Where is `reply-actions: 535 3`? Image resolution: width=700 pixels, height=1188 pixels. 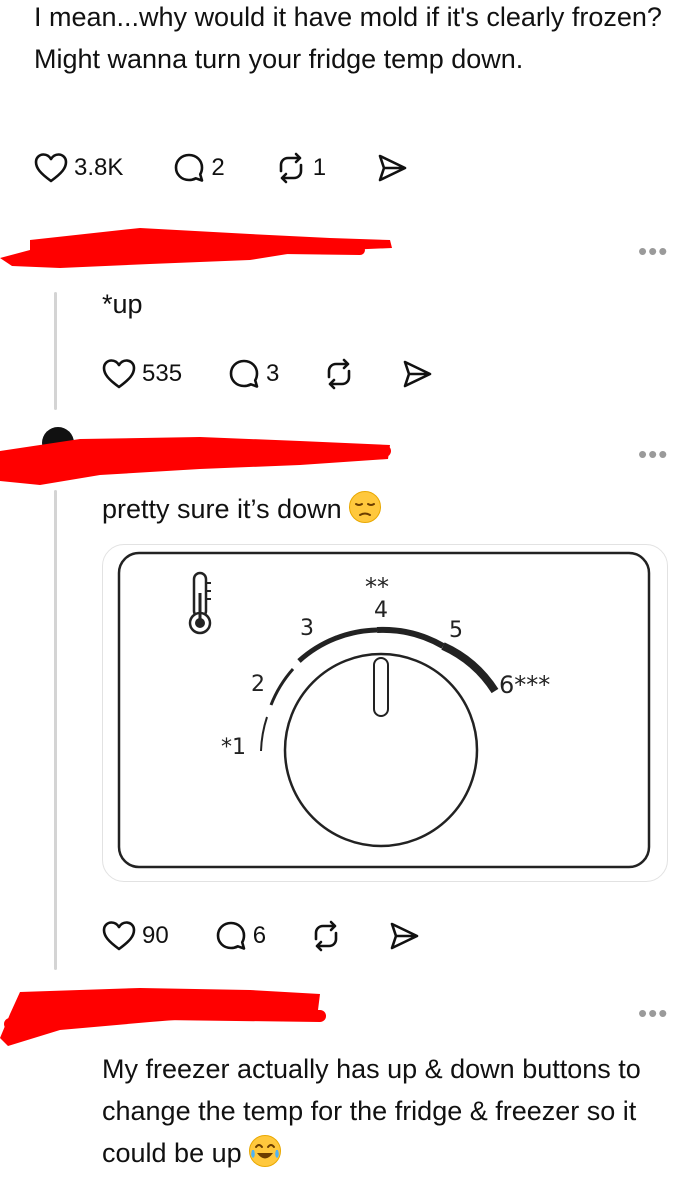 reply-actions: 535 3 is located at coordinates (267, 374).